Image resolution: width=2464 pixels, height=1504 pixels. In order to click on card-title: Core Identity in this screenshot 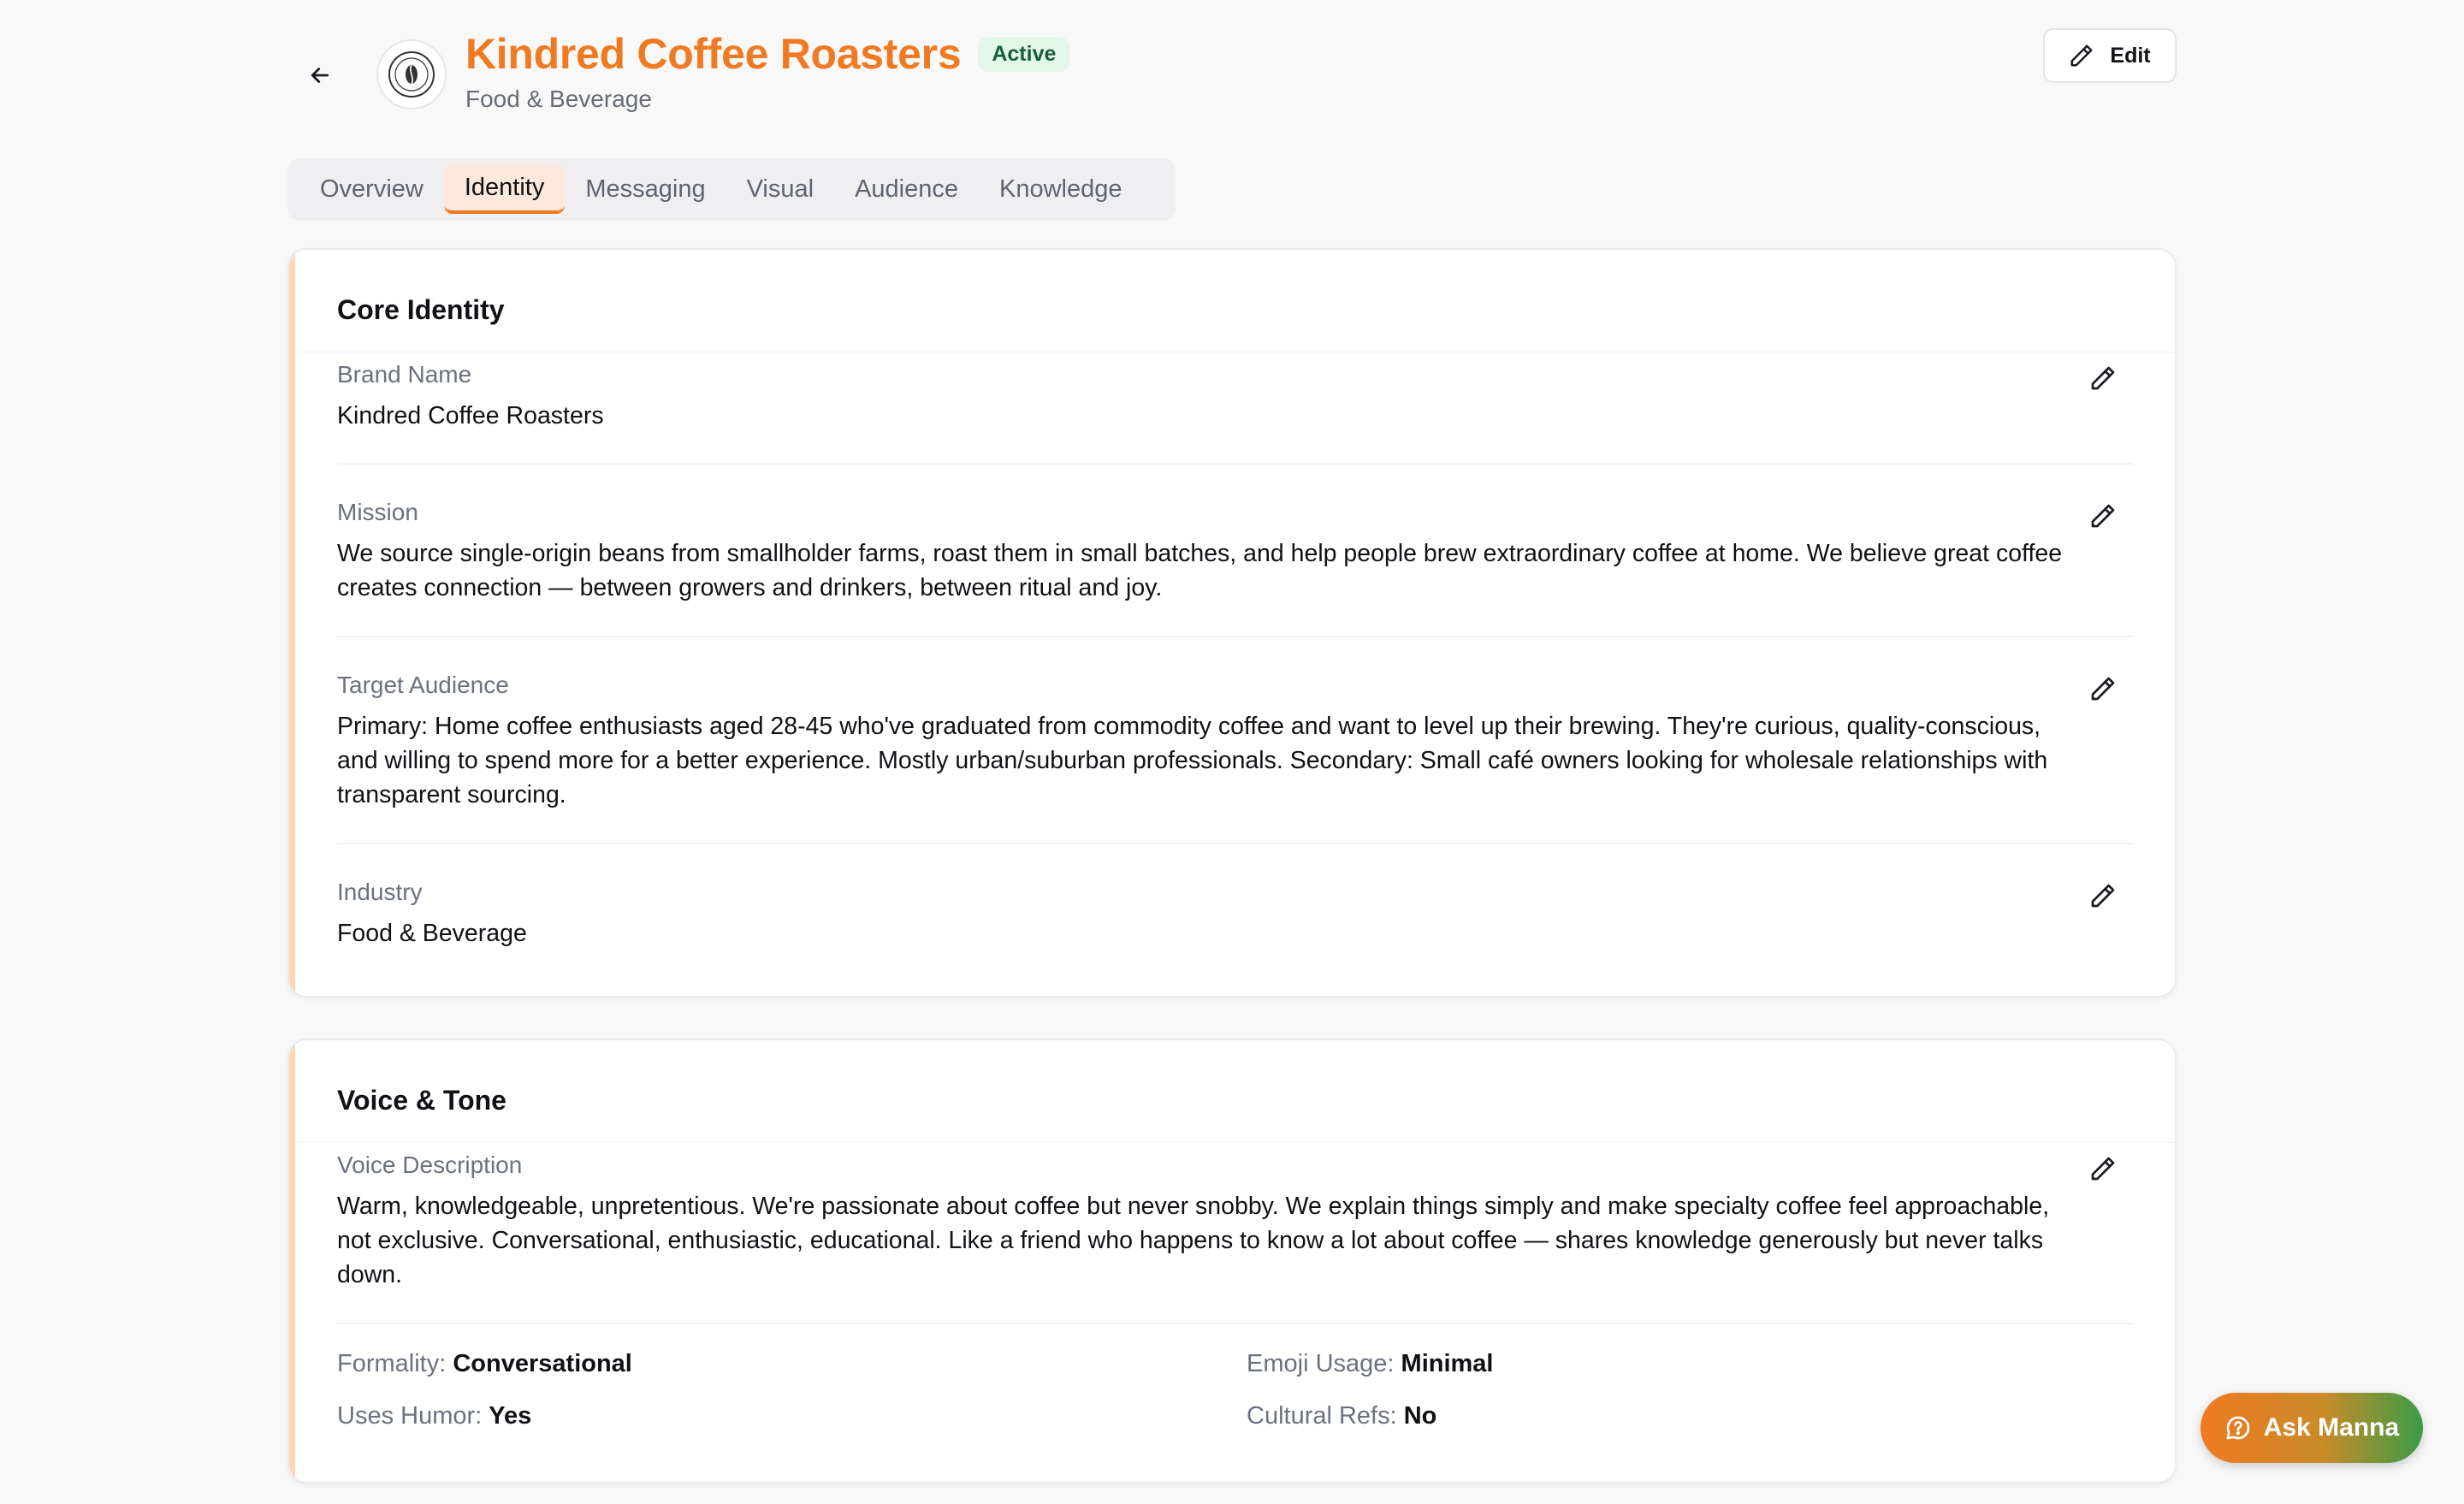, I will do `click(1232, 301)`.